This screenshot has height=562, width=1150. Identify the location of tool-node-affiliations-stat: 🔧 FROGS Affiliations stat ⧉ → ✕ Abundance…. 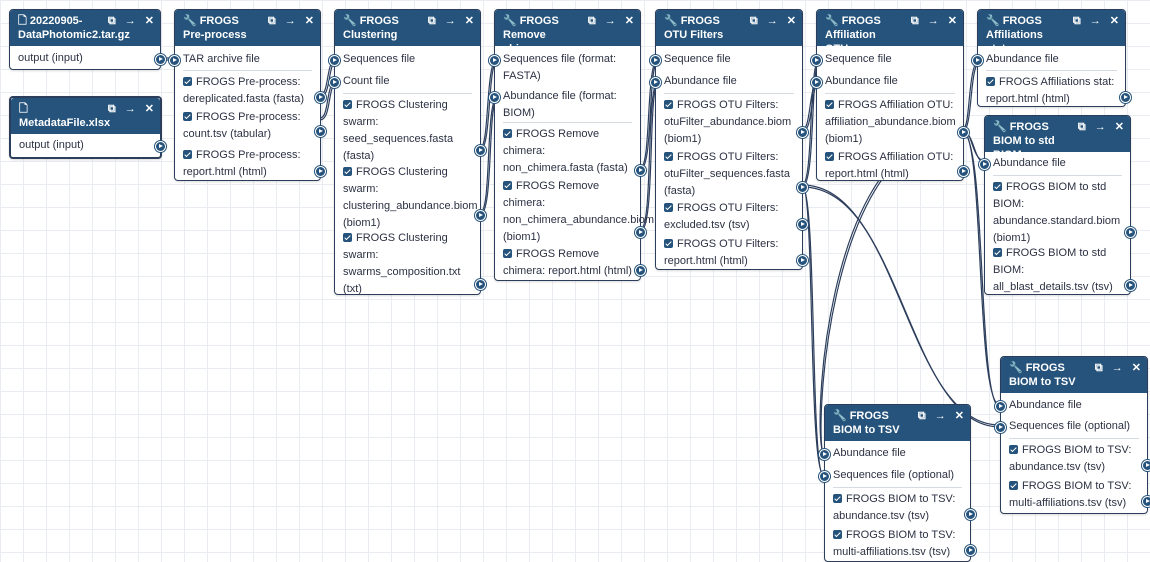
(1051, 58).